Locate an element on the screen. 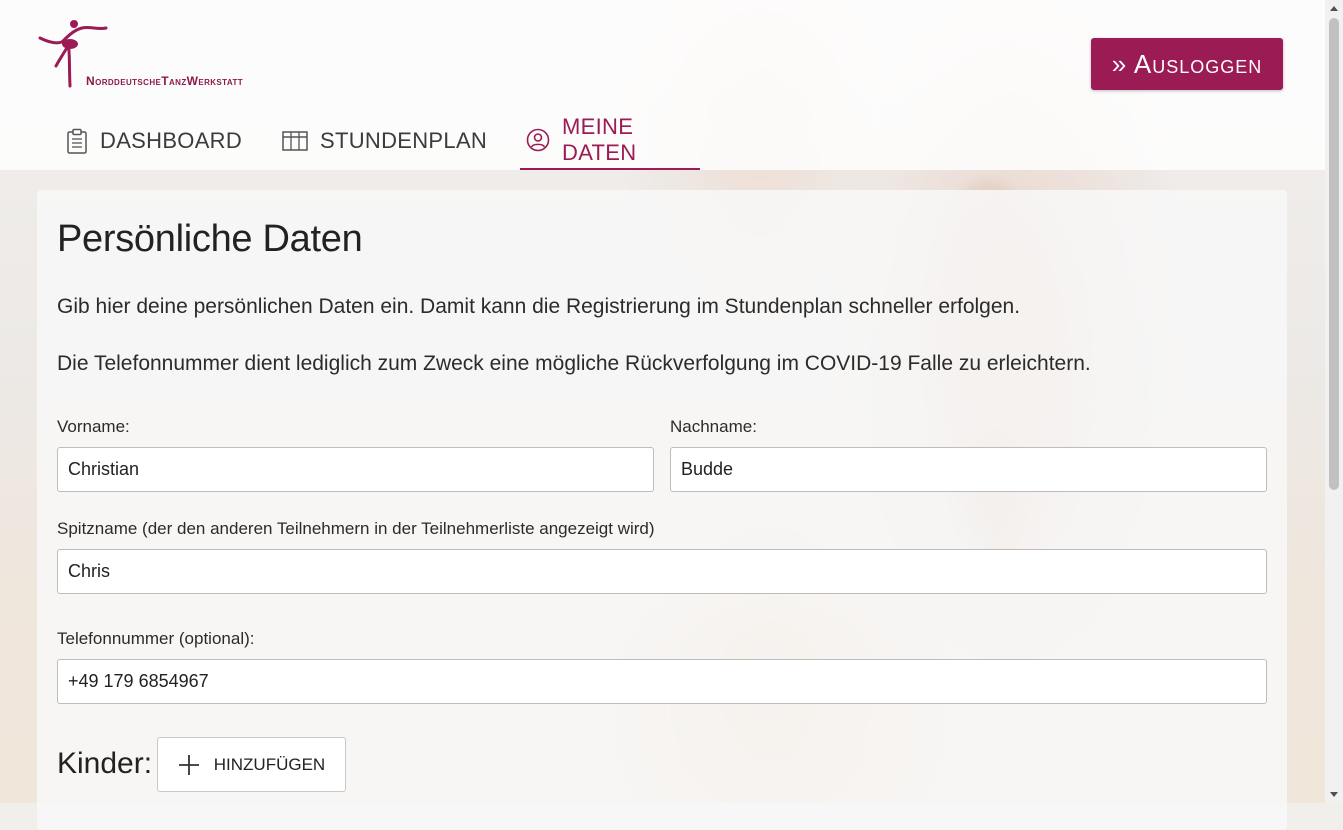 Image resolution: width=1343 pixels, height=830 pixels. vertical-scrollbar is located at coordinates (1334, 401).